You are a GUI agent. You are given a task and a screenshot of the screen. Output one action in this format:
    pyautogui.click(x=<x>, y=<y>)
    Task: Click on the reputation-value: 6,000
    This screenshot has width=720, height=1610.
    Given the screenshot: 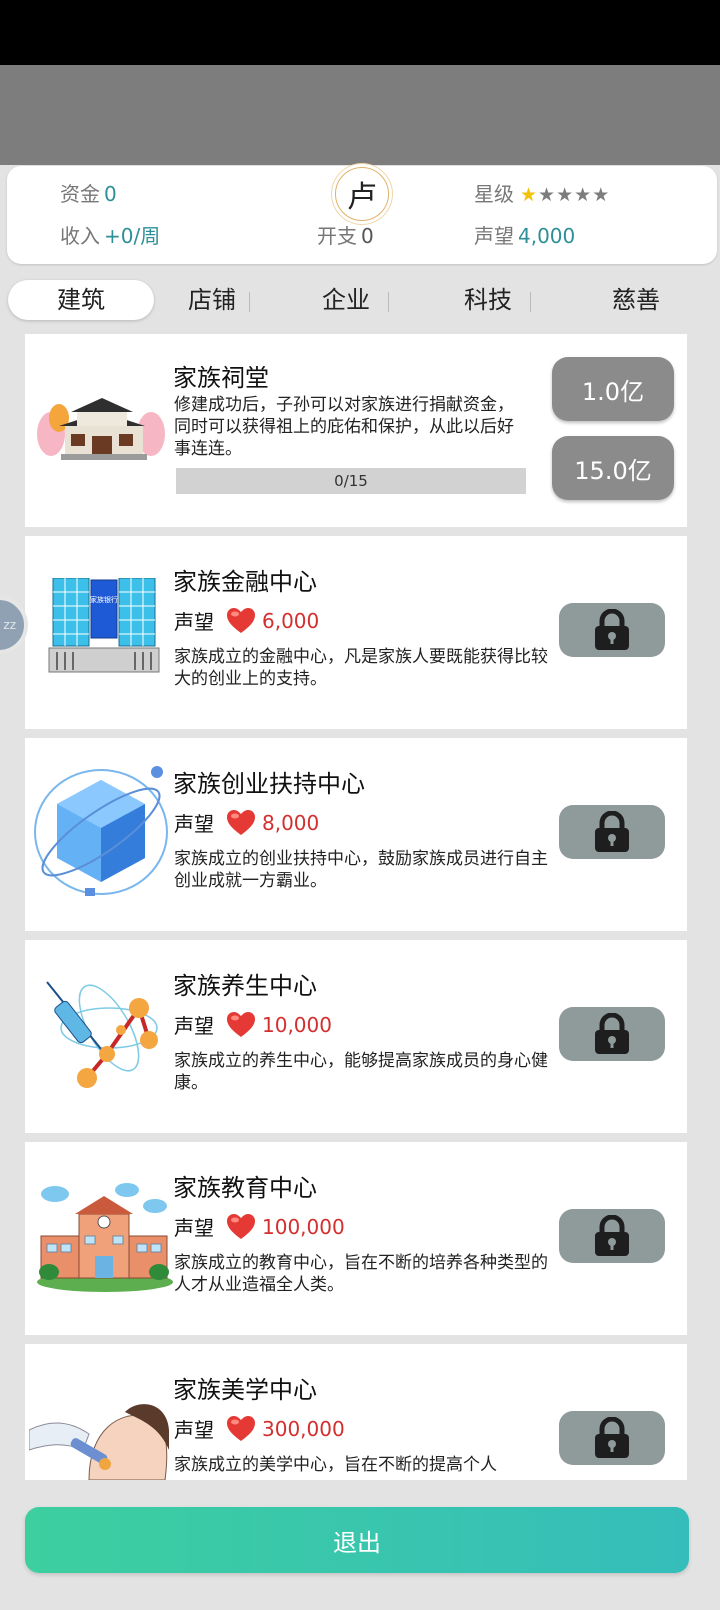 What is the action you would take?
    pyautogui.click(x=291, y=620)
    